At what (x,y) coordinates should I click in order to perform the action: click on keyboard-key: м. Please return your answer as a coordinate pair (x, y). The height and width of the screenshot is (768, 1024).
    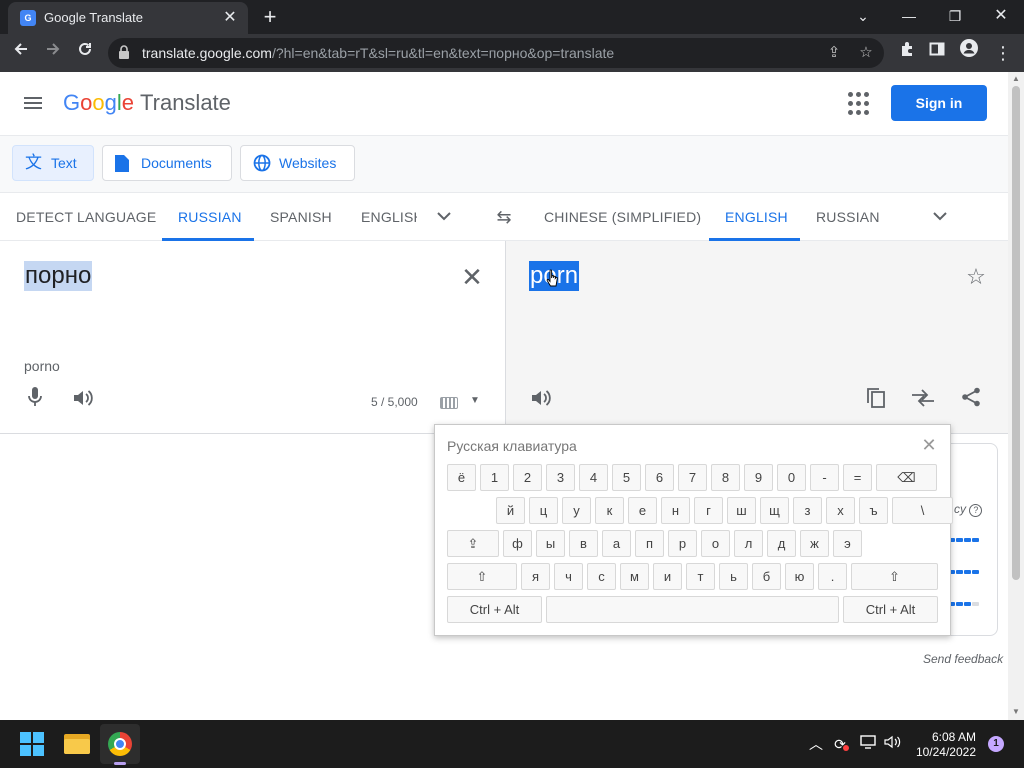
    Looking at the image, I should click on (634, 576).